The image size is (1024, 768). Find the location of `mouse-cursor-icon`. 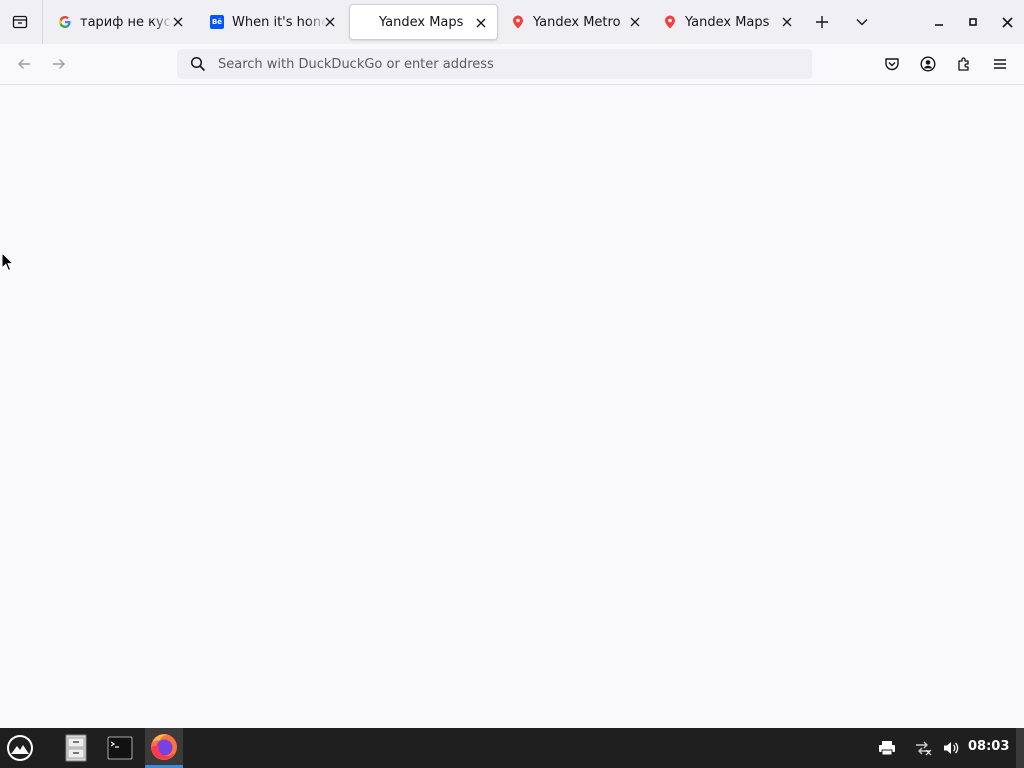

mouse-cursor-icon is located at coordinates (8, 263).